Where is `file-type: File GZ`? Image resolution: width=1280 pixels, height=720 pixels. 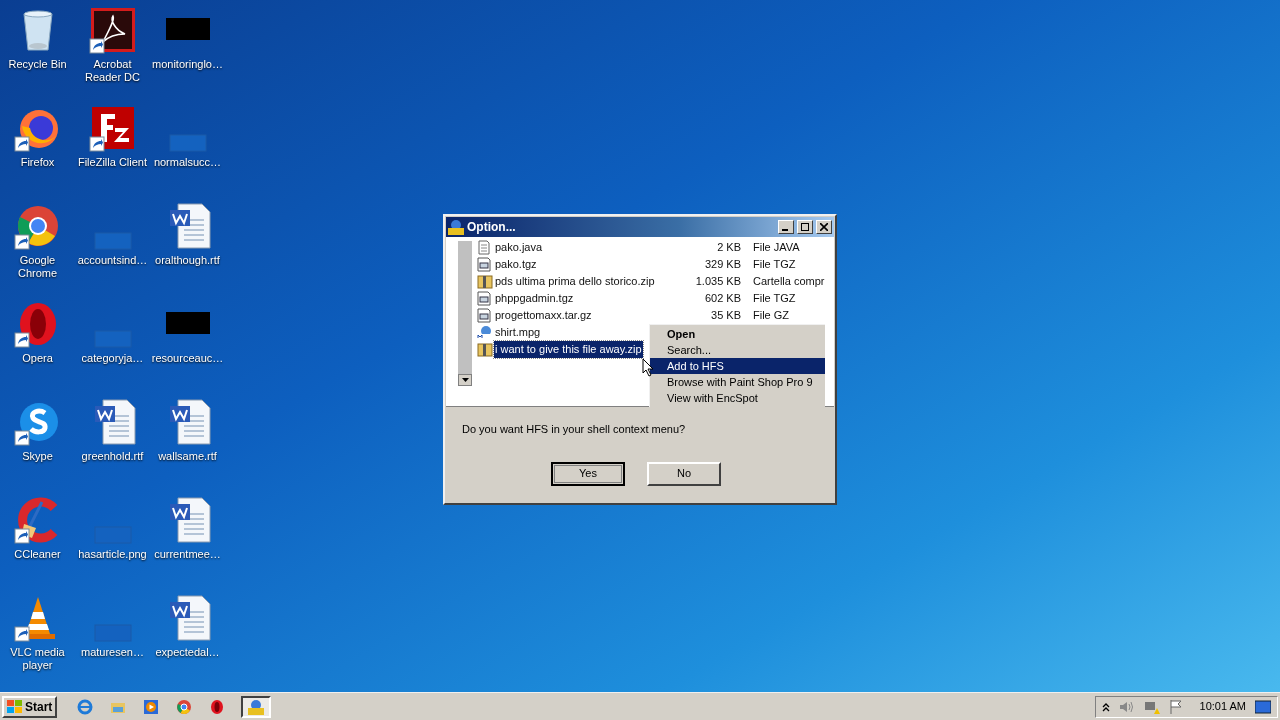
file-type: File GZ is located at coordinates (771, 316).